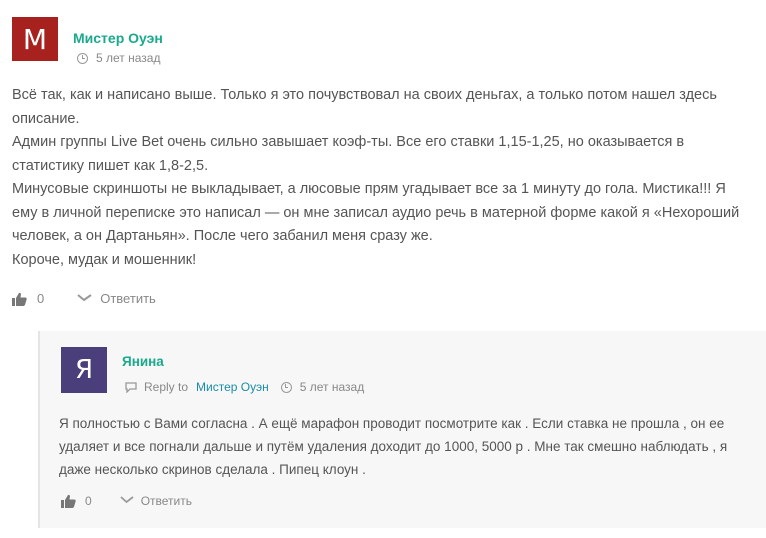 This screenshot has height=538, width=766. What do you see at coordinates (118, 38) in the screenshot?
I see `comment-author: Мистер Оуэн` at bounding box center [118, 38].